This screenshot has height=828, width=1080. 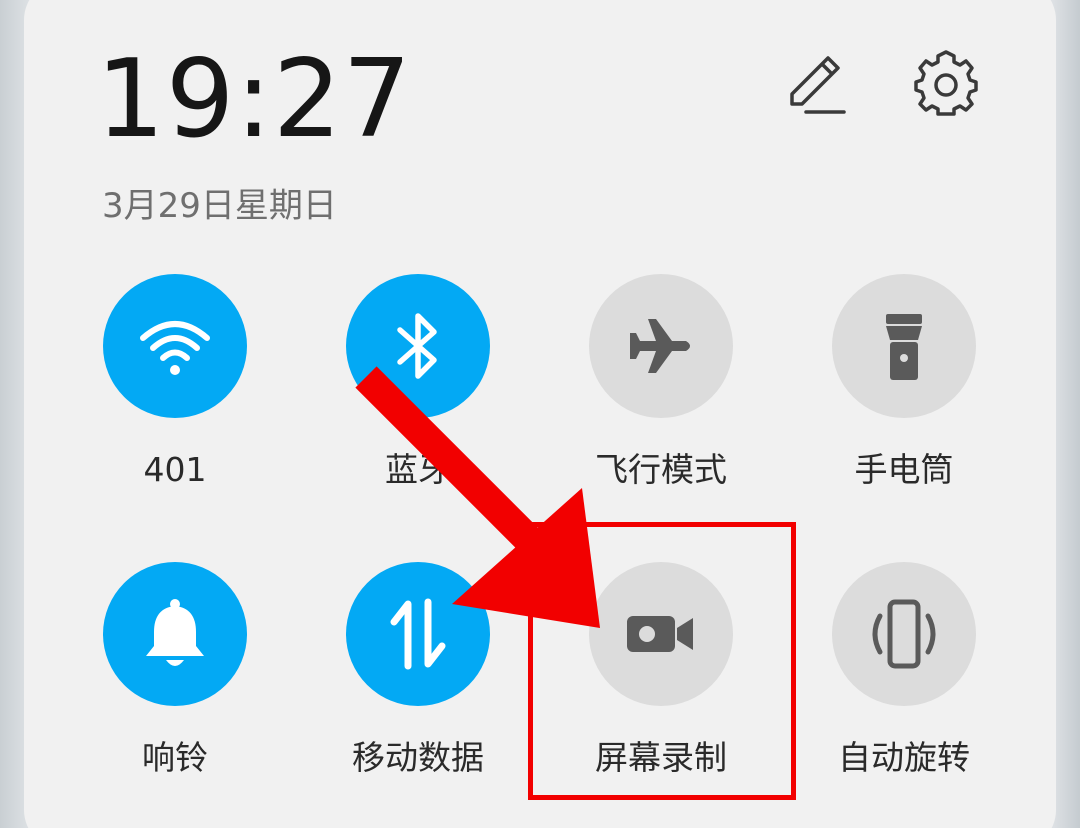 I want to click on pencil-icon, so click(x=816, y=86).